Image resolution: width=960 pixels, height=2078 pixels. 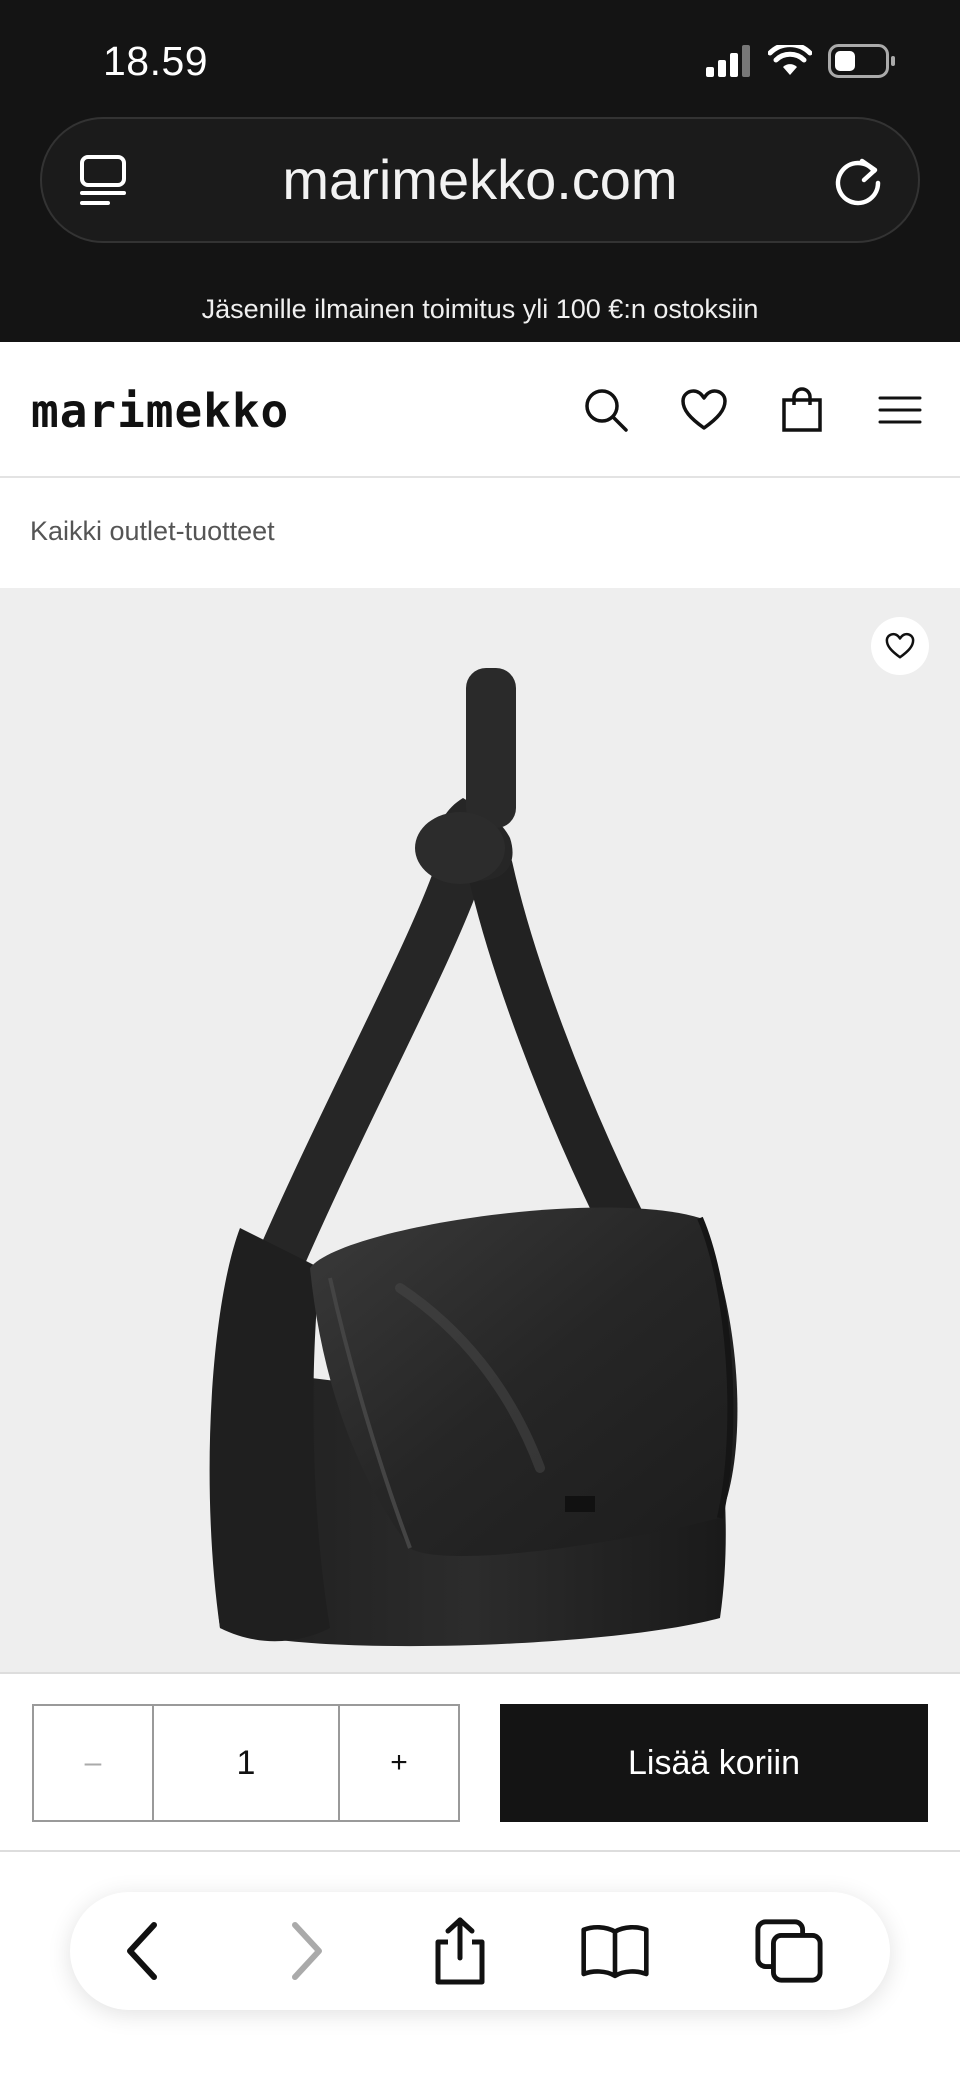 What do you see at coordinates (714, 1763) in the screenshot?
I see `add-to-cart-button: Lisää koriin` at bounding box center [714, 1763].